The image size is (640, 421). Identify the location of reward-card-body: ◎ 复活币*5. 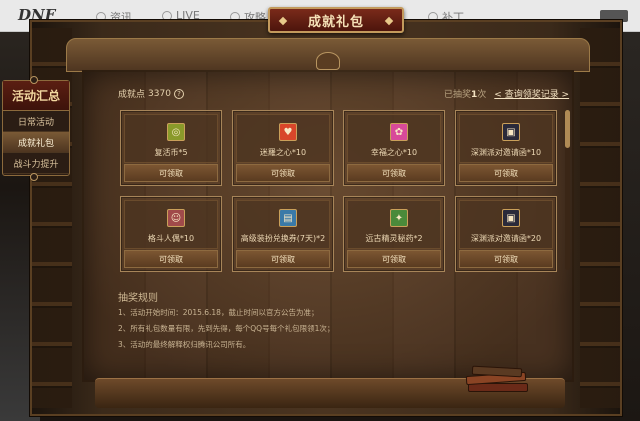
(171, 138).